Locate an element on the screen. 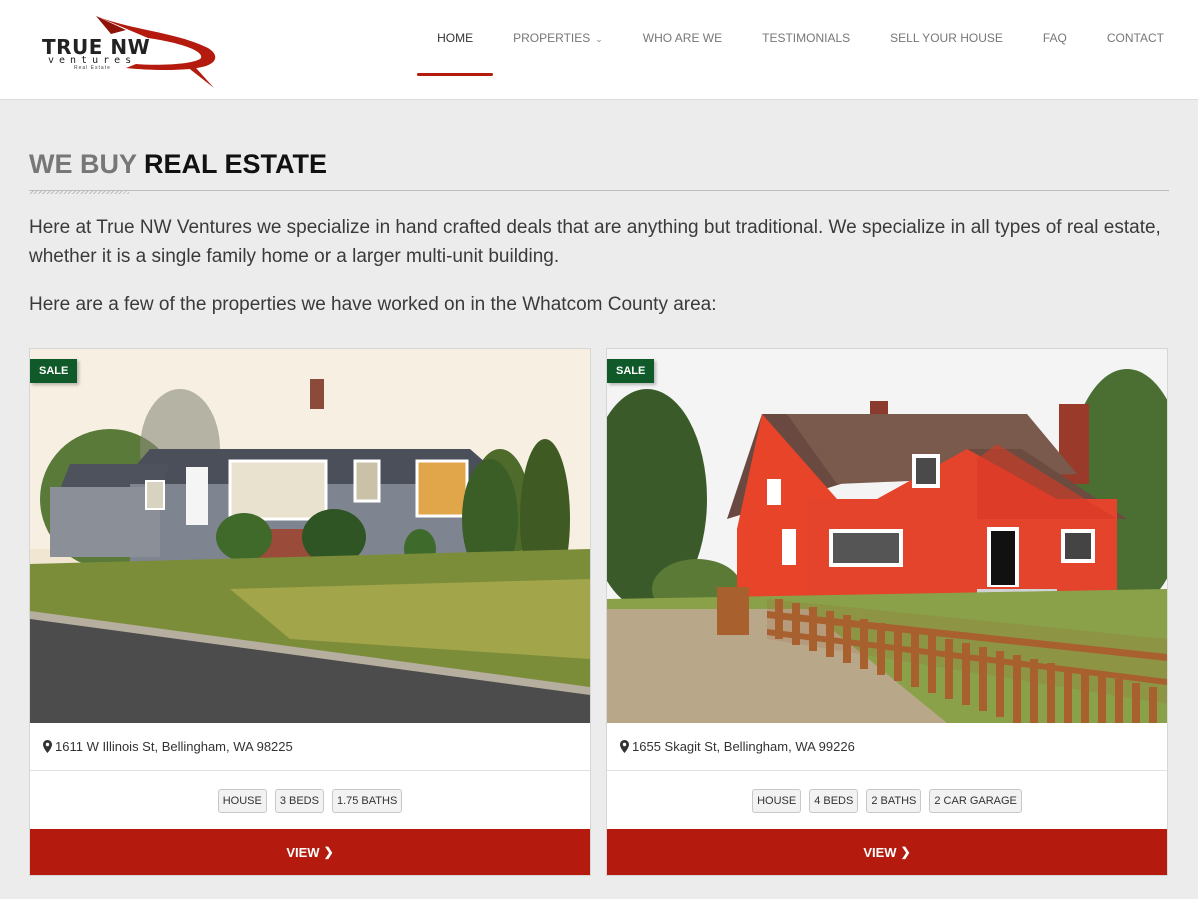  property-tag-baths: 1.75 BATHS is located at coordinates (367, 800).